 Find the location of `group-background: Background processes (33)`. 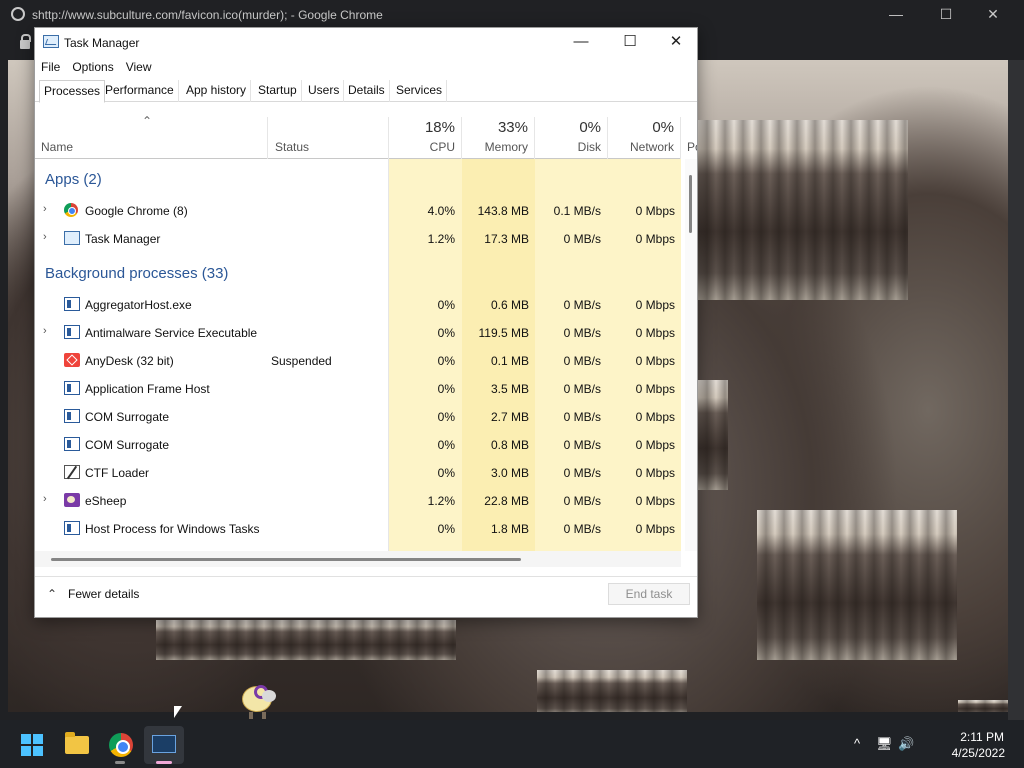

group-background: Background processes (33) is located at coordinates (136, 273).